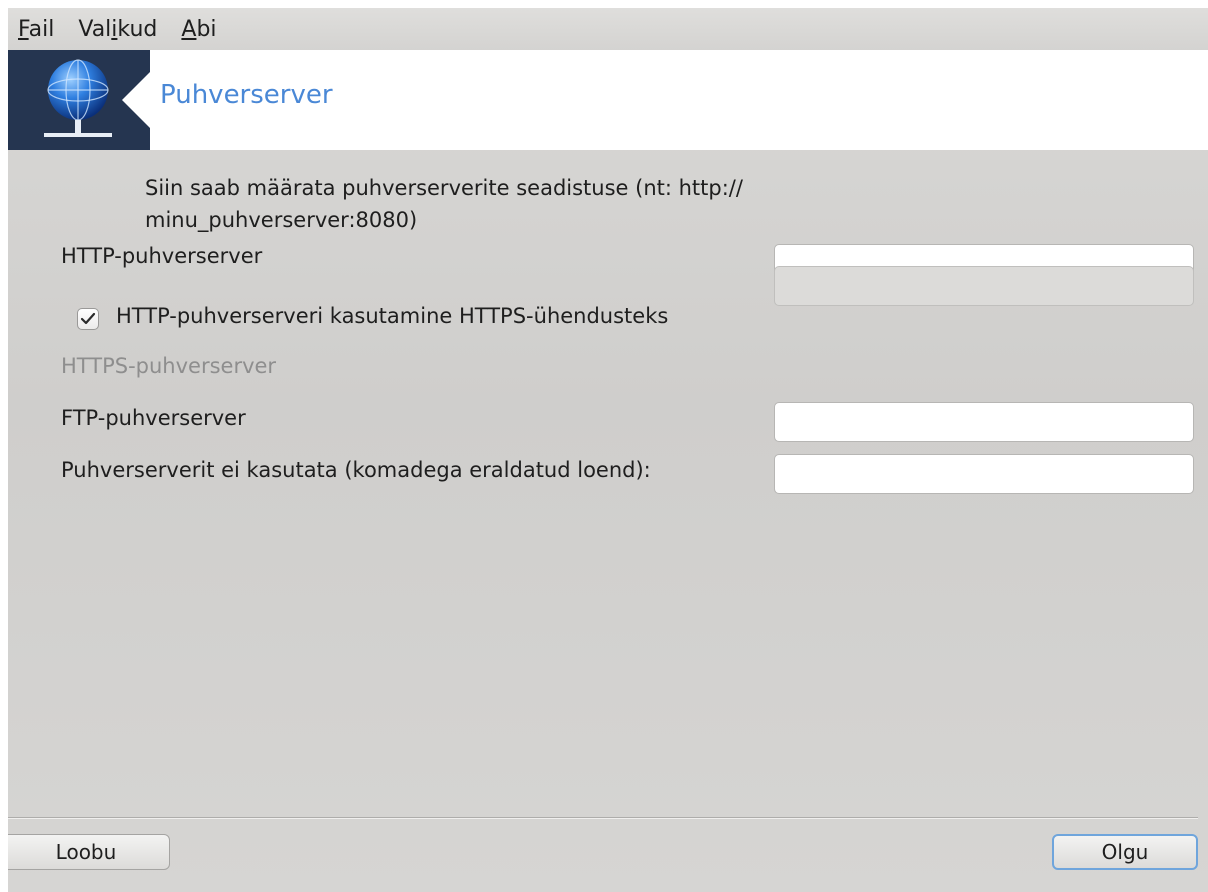 The image size is (1208, 892). What do you see at coordinates (1125, 852) in the screenshot?
I see `ok-button: Olgu` at bounding box center [1125, 852].